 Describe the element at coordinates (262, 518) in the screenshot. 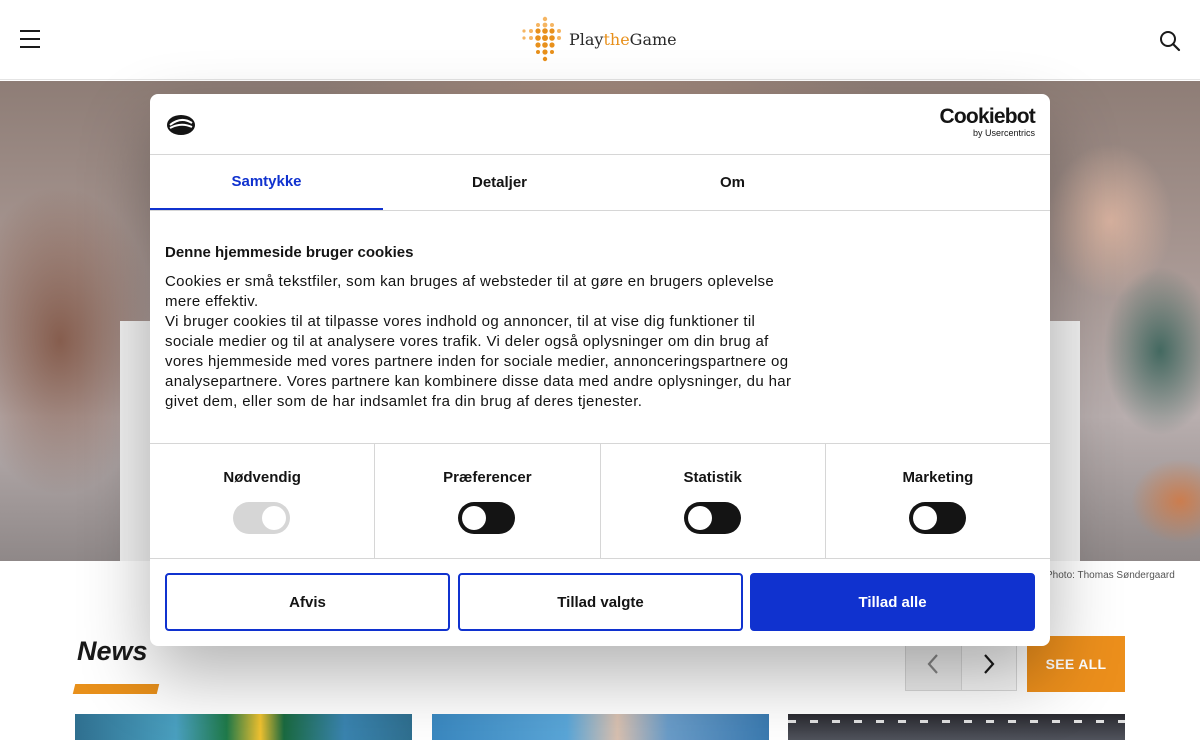

I see `necessary-toggle` at that location.